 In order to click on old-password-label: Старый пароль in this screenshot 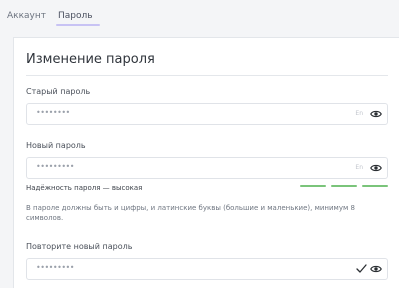, I will do `click(58, 91)`.